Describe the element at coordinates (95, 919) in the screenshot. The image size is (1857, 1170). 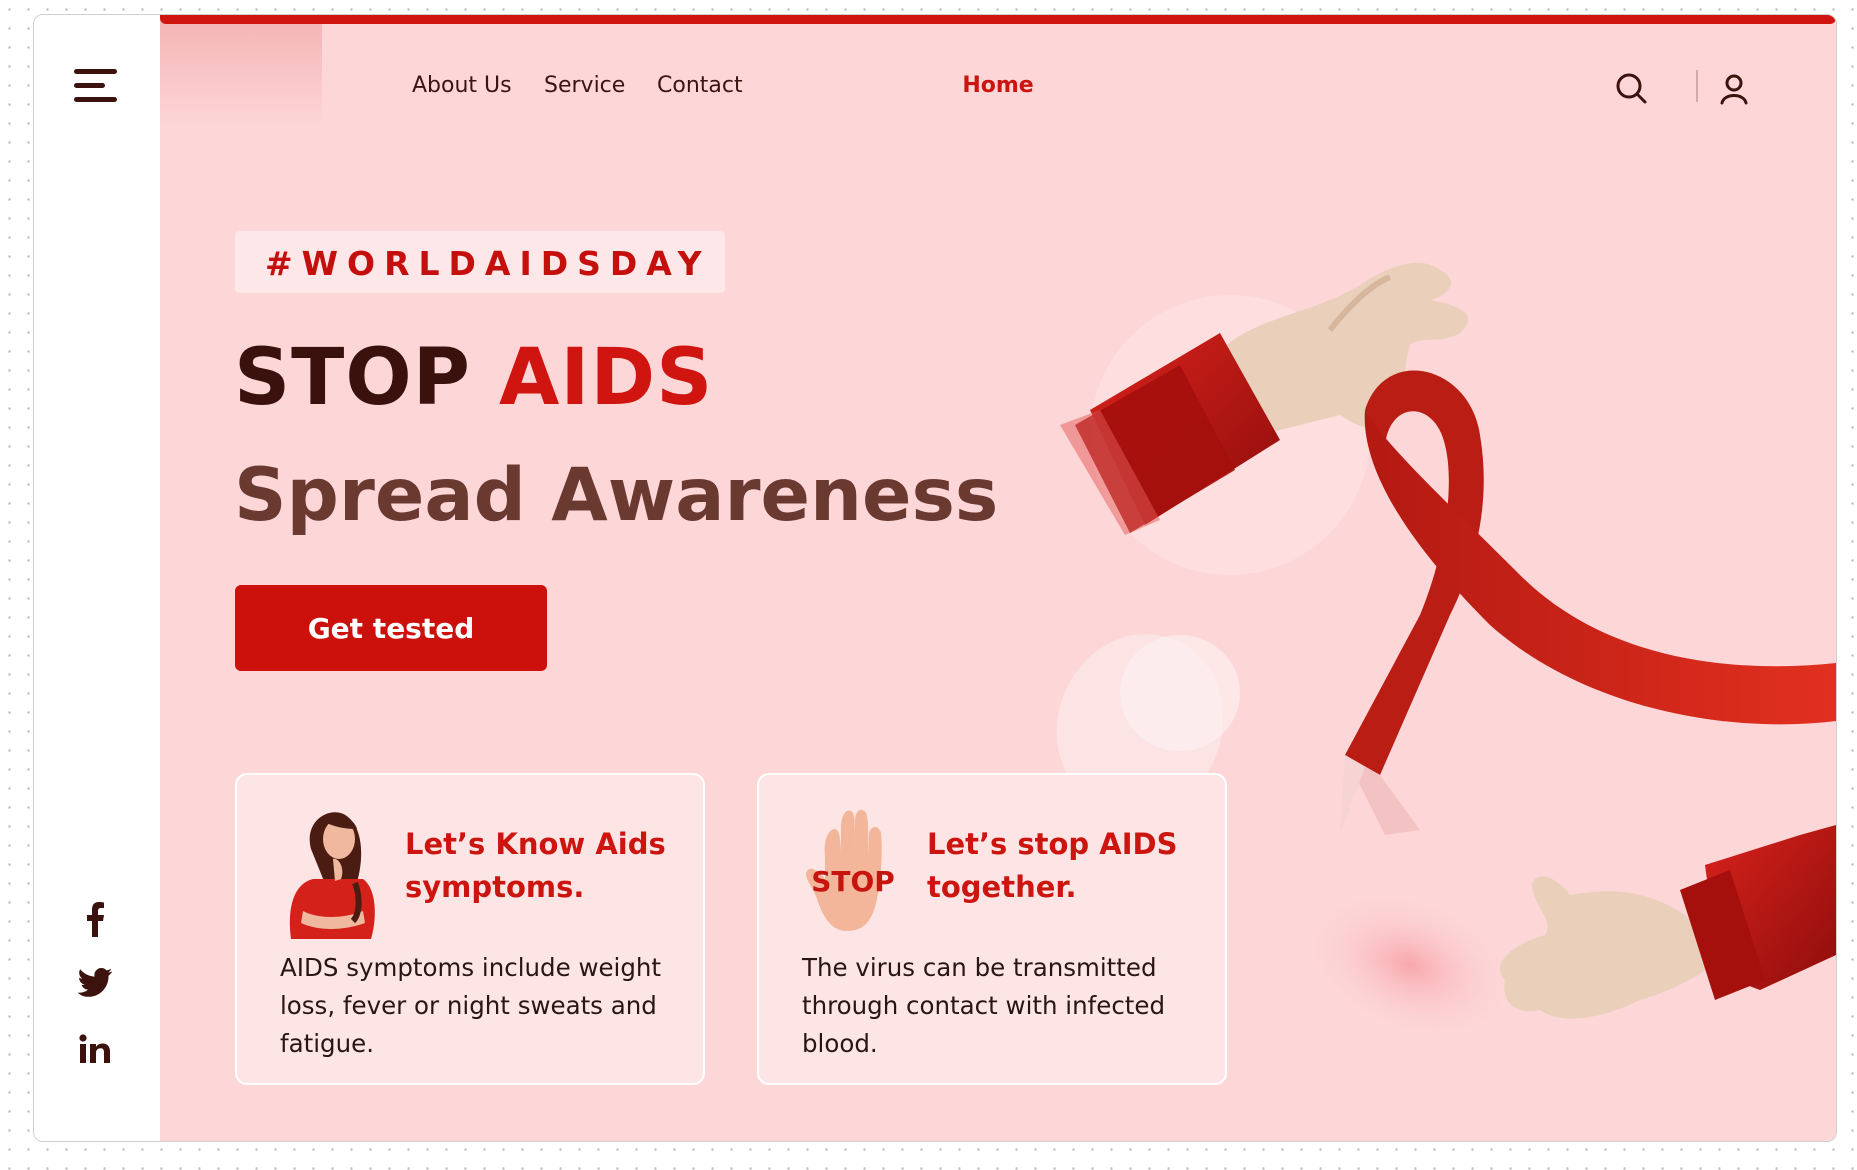
I see `facebook-icon` at that location.